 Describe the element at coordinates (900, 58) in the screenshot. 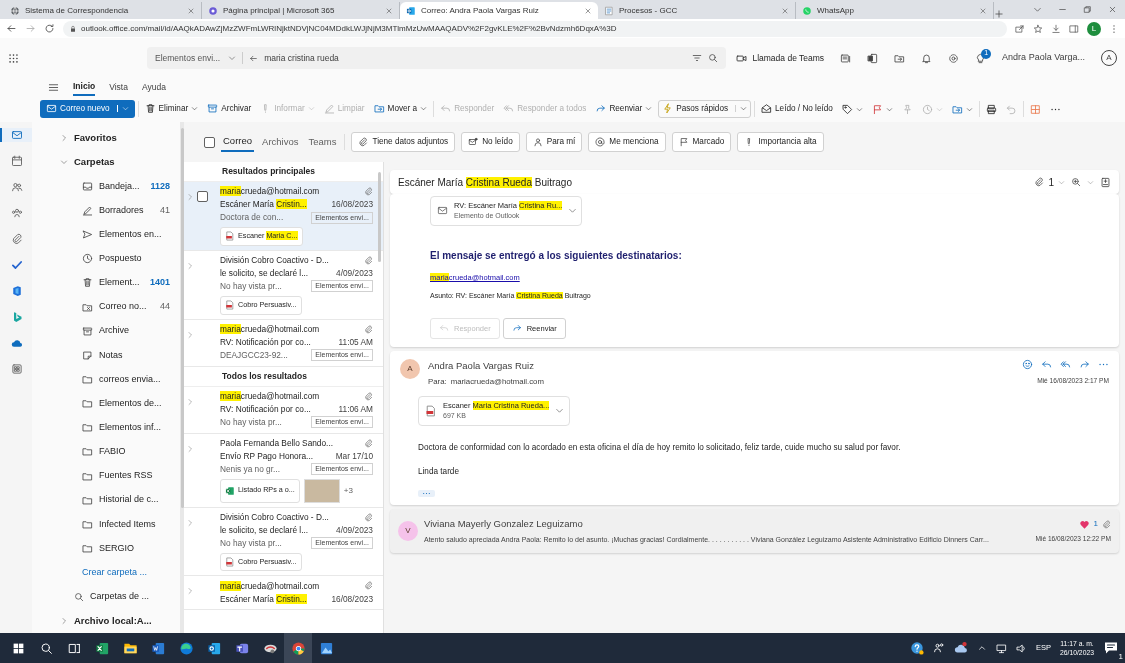

I see `folder-arrow-icon` at that location.